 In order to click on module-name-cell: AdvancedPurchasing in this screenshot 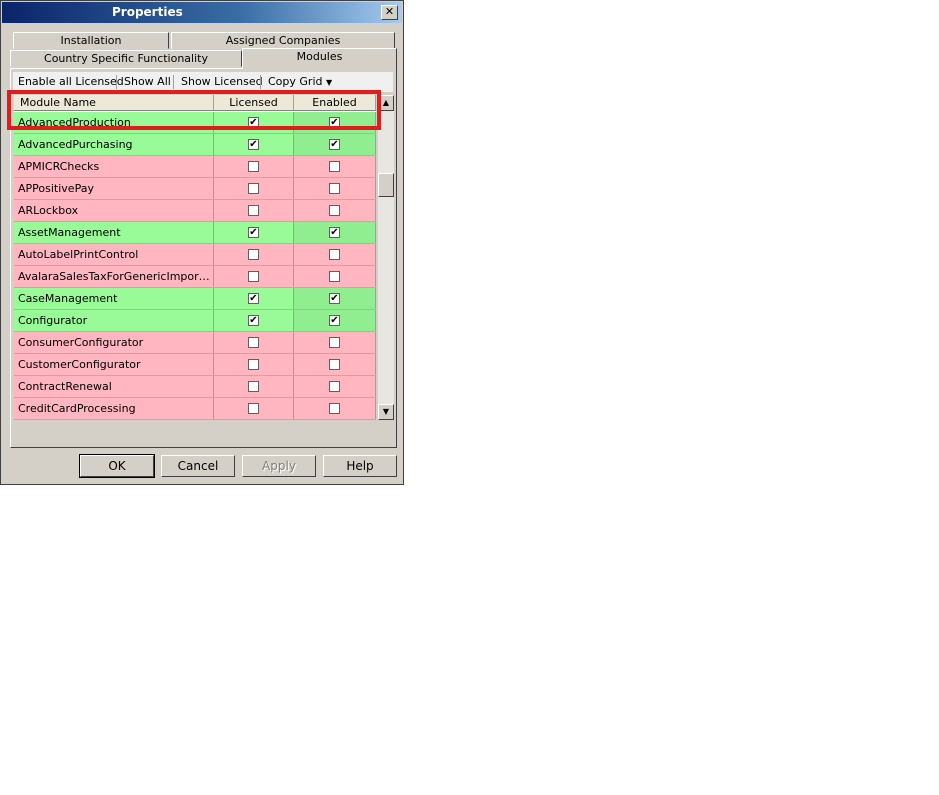, I will do `click(114, 144)`.